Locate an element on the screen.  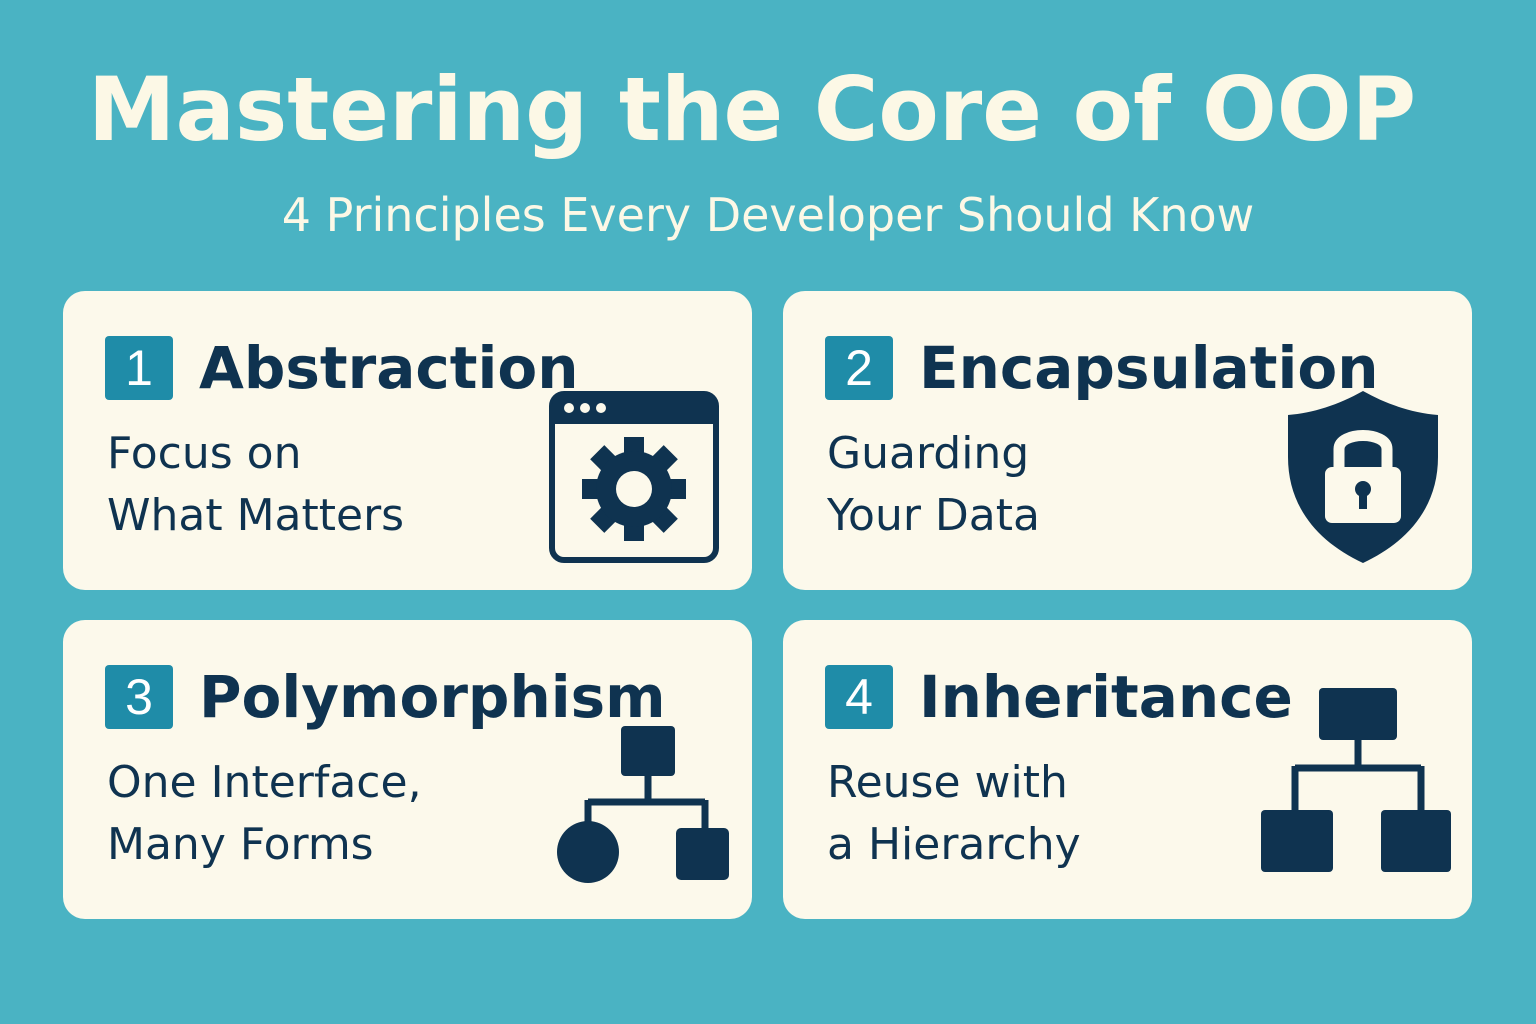
principle-card-polymorphism: 3 Polymorphism One Interface, Many Forms is located at coordinates (407, 769).